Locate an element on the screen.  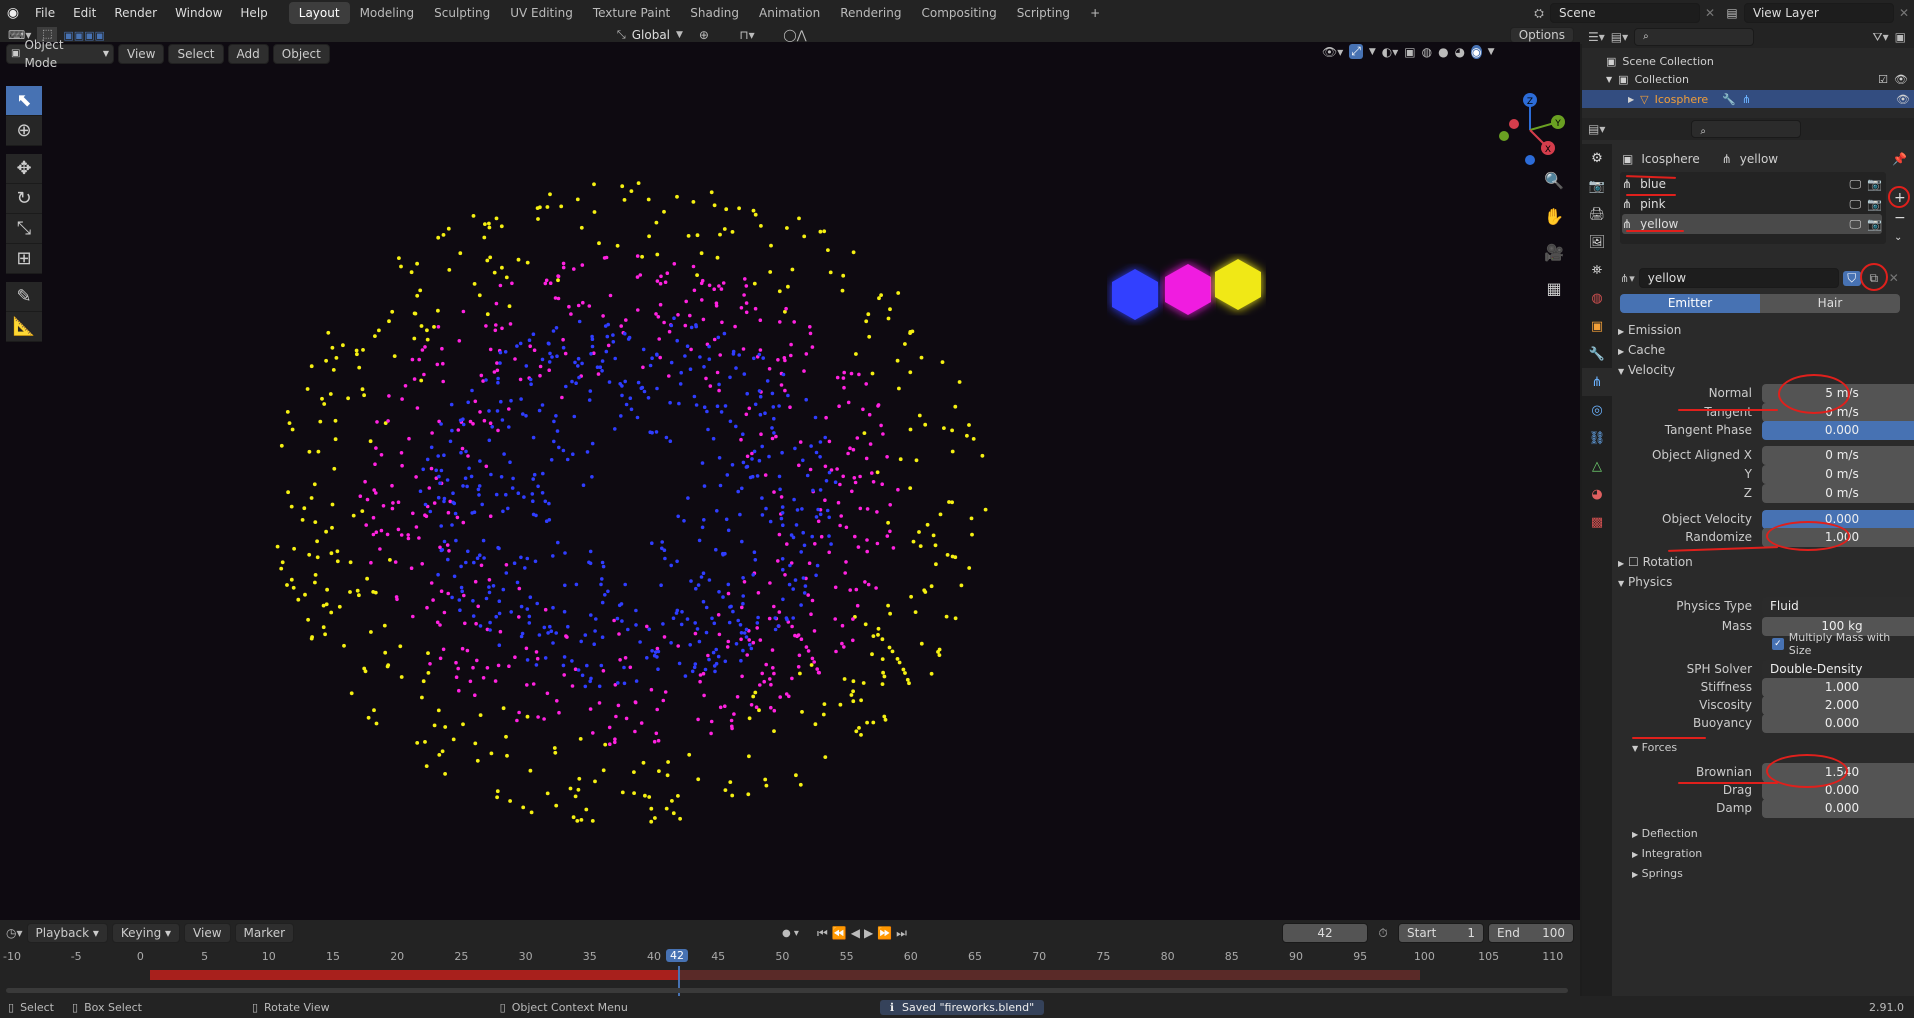
measure-tool: 📐 is located at coordinates (24, 327).